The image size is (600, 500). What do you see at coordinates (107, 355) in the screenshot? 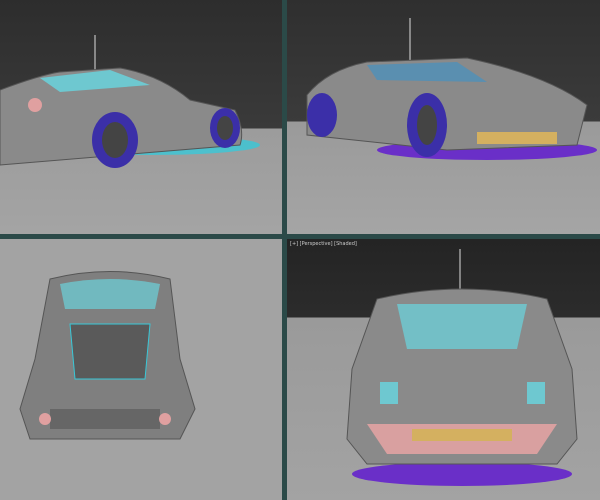
I see `car-wireframe-top-view` at bounding box center [107, 355].